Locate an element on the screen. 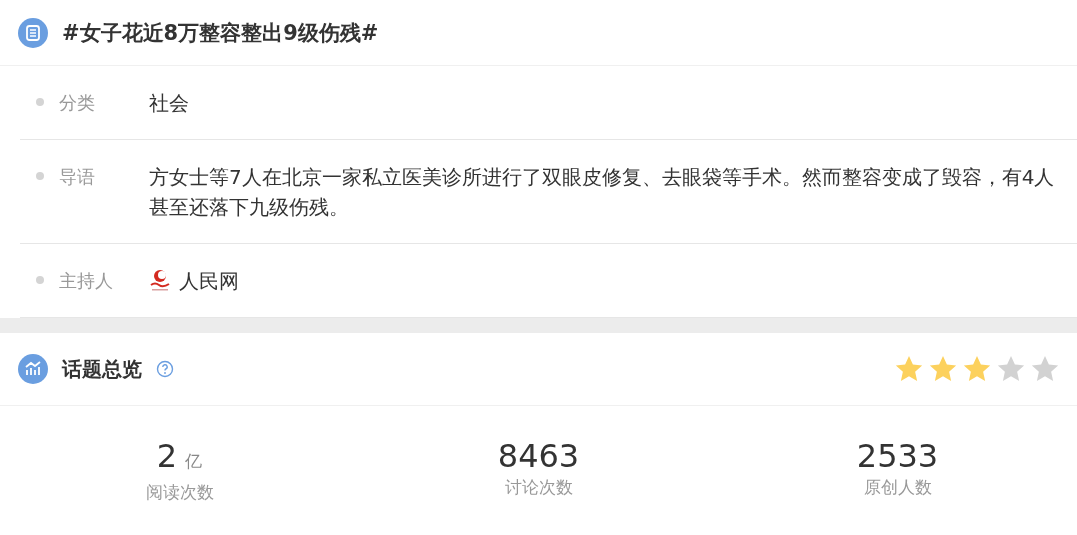 Image resolution: width=1077 pixels, height=535 pixels. list-icon is located at coordinates (33, 32).